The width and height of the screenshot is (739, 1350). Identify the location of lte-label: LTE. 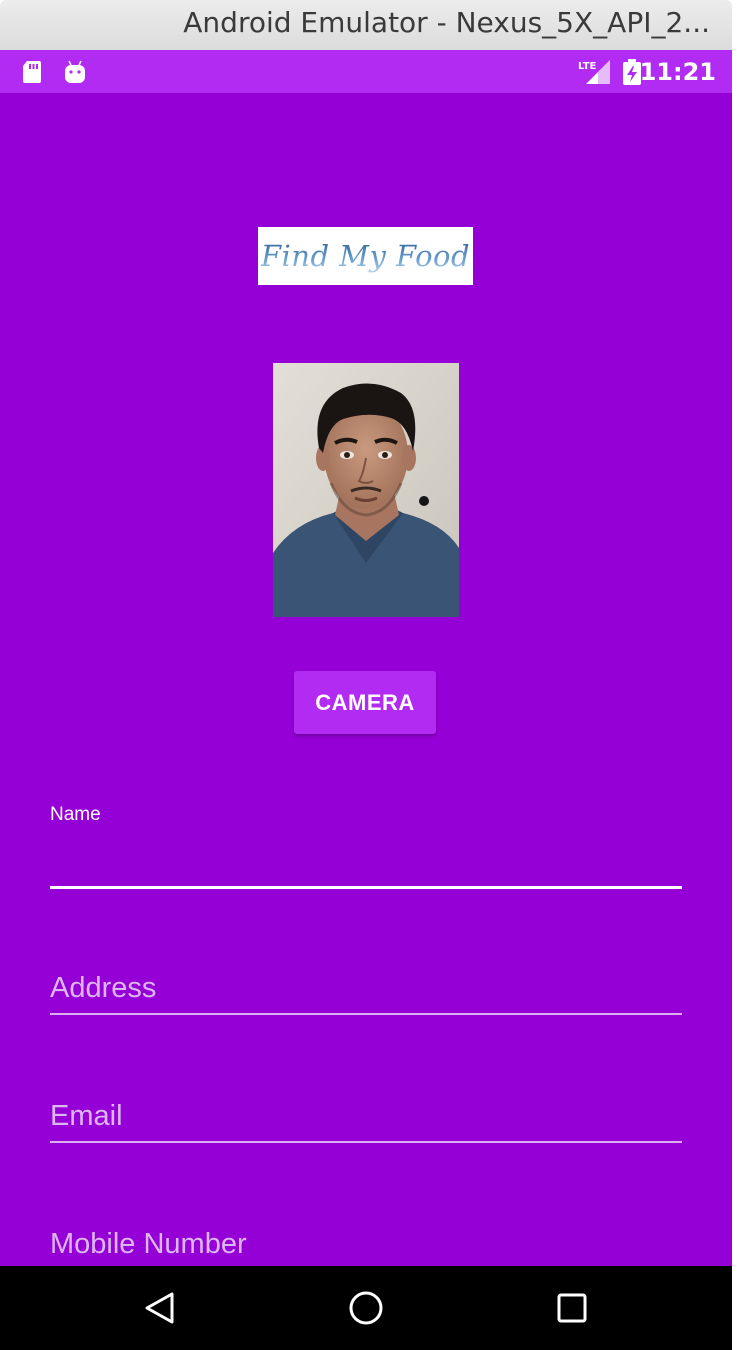
(587, 66).